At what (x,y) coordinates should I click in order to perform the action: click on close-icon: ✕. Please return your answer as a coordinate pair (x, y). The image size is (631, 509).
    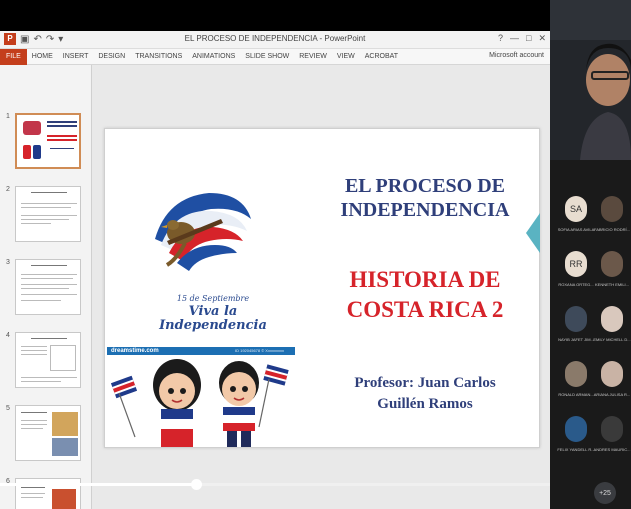
    Looking at the image, I should click on (542, 38).